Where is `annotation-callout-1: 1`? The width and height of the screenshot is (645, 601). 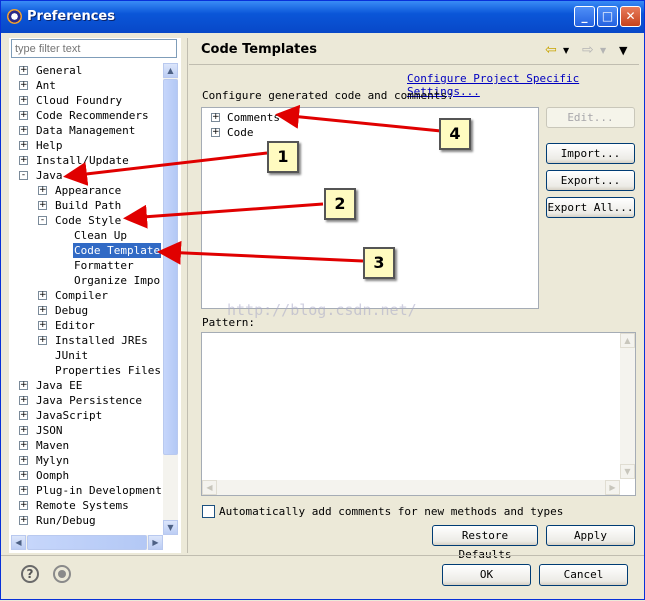 annotation-callout-1: 1 is located at coordinates (283, 157).